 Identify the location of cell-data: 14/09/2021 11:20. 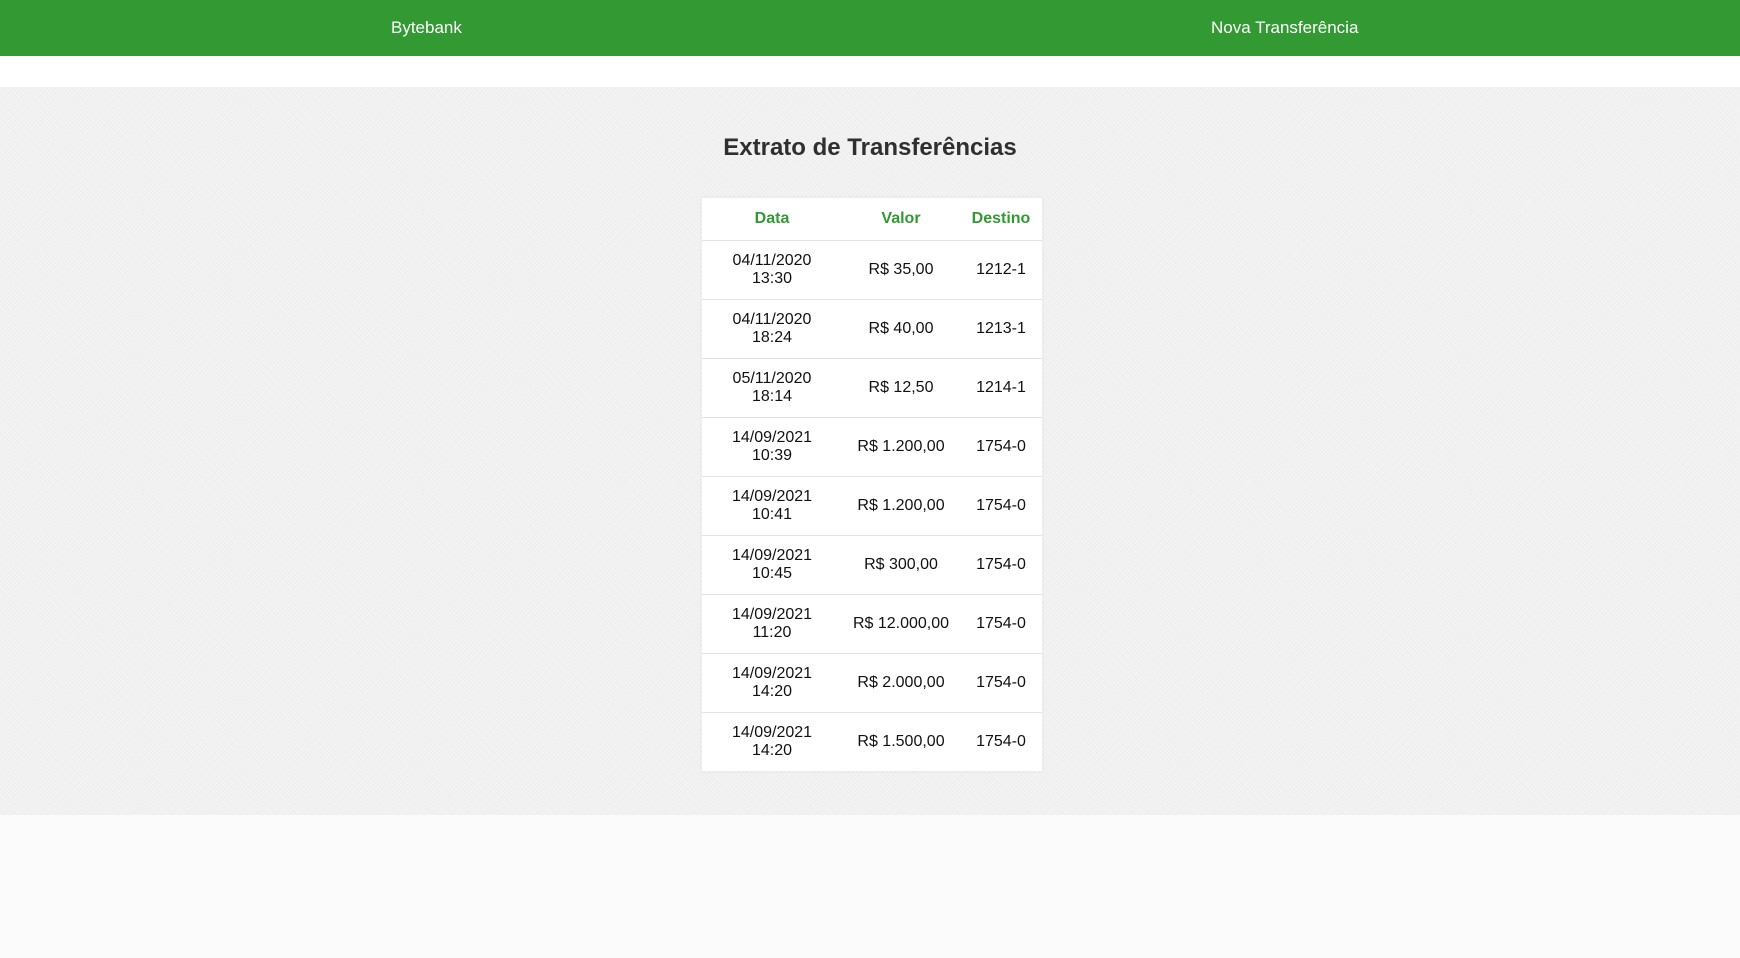
(772, 624).